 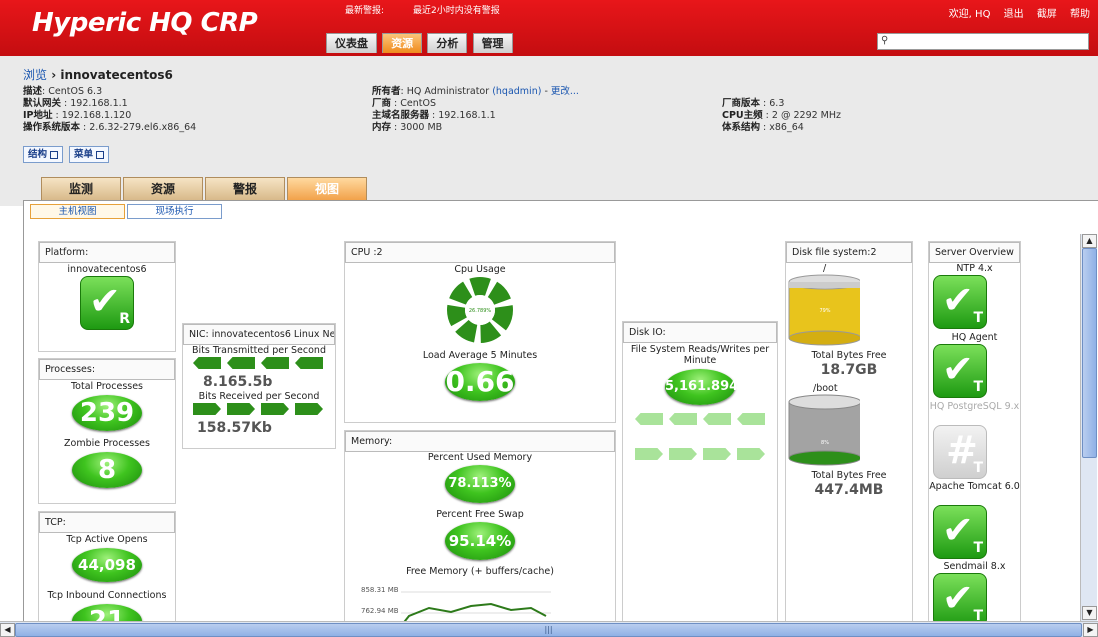 What do you see at coordinates (163, 188) in the screenshot?
I see `subtab-resources: 资源` at bounding box center [163, 188].